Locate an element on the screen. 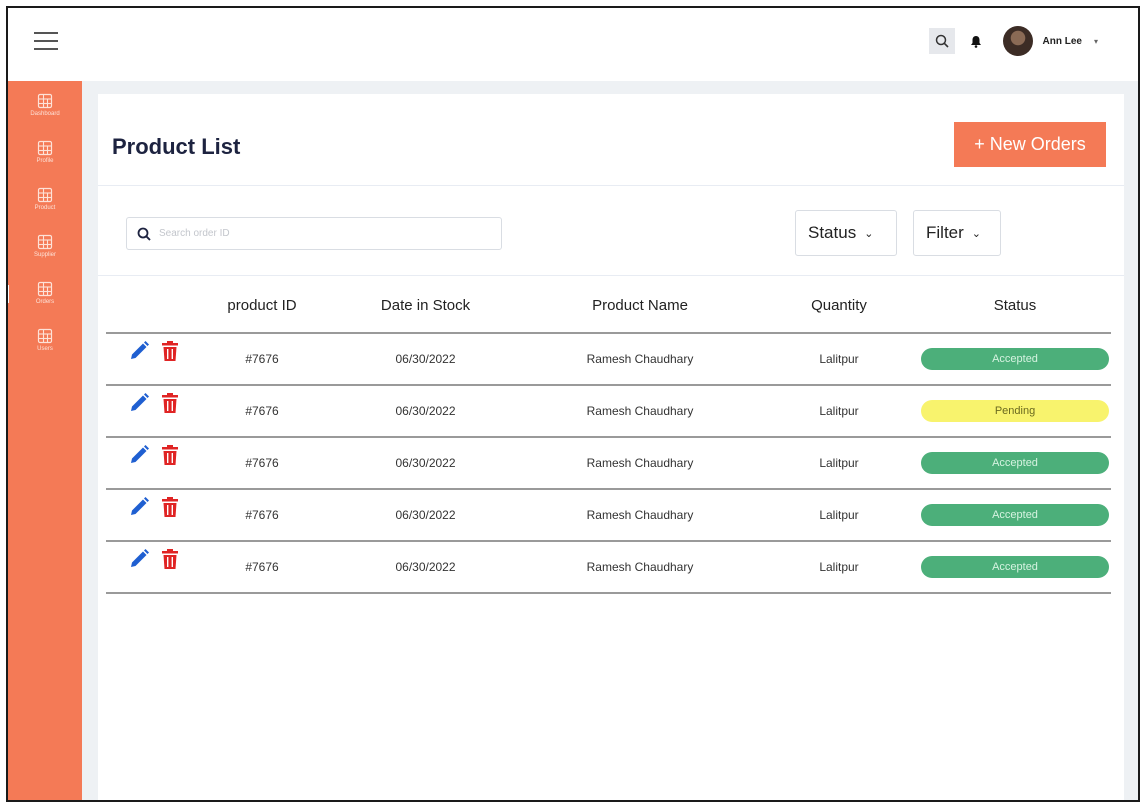 The height and width of the screenshot is (806, 1144). search-box is located at coordinates (314, 233).